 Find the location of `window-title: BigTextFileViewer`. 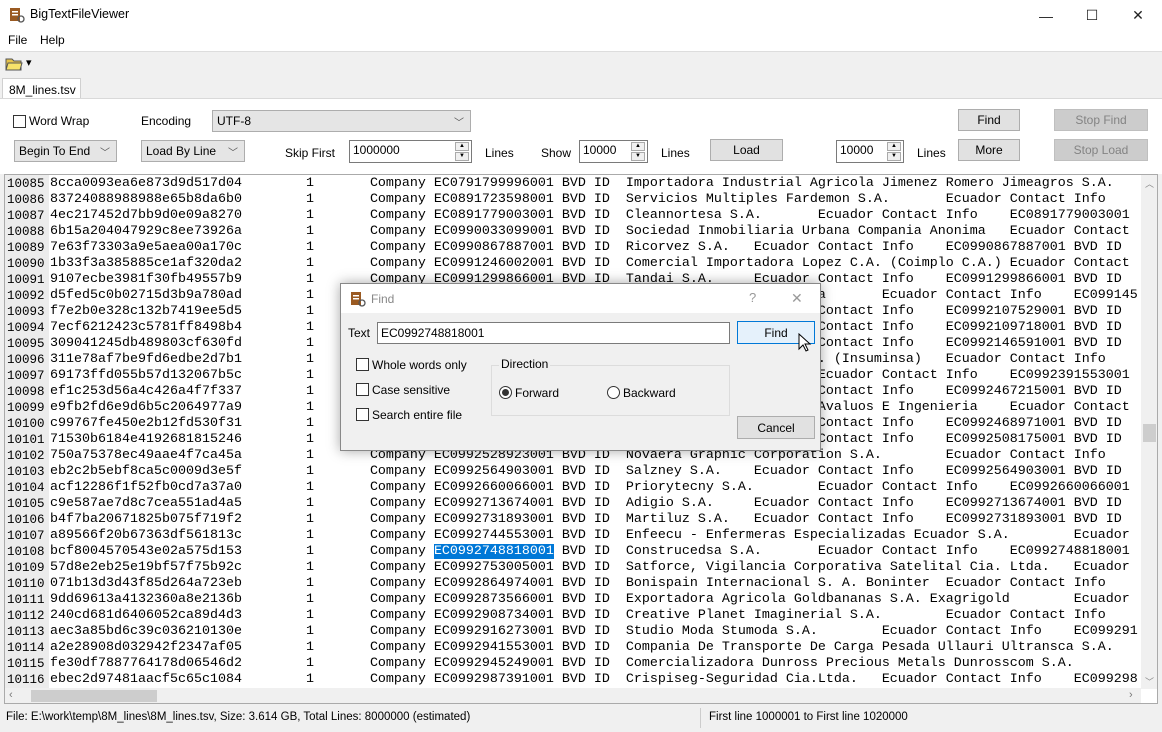

window-title: BigTextFileViewer is located at coordinates (80, 14).